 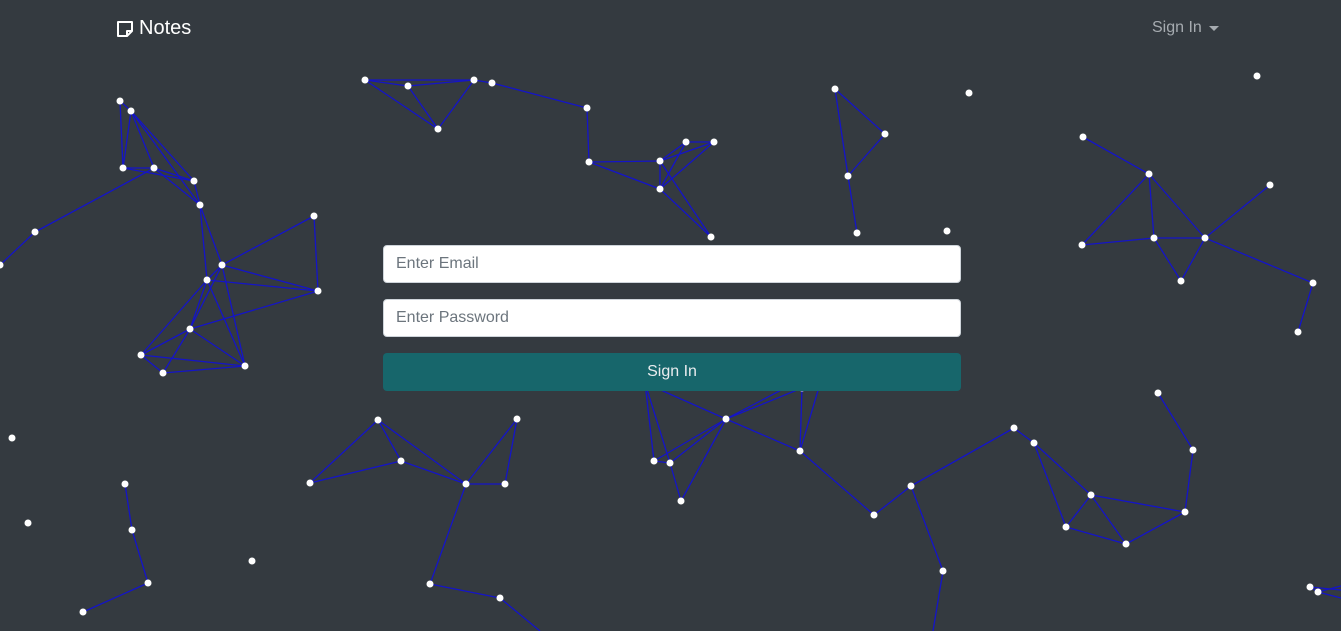 What do you see at coordinates (1185, 28) in the screenshot?
I see `signin-dropdown-toggle: Sign In` at bounding box center [1185, 28].